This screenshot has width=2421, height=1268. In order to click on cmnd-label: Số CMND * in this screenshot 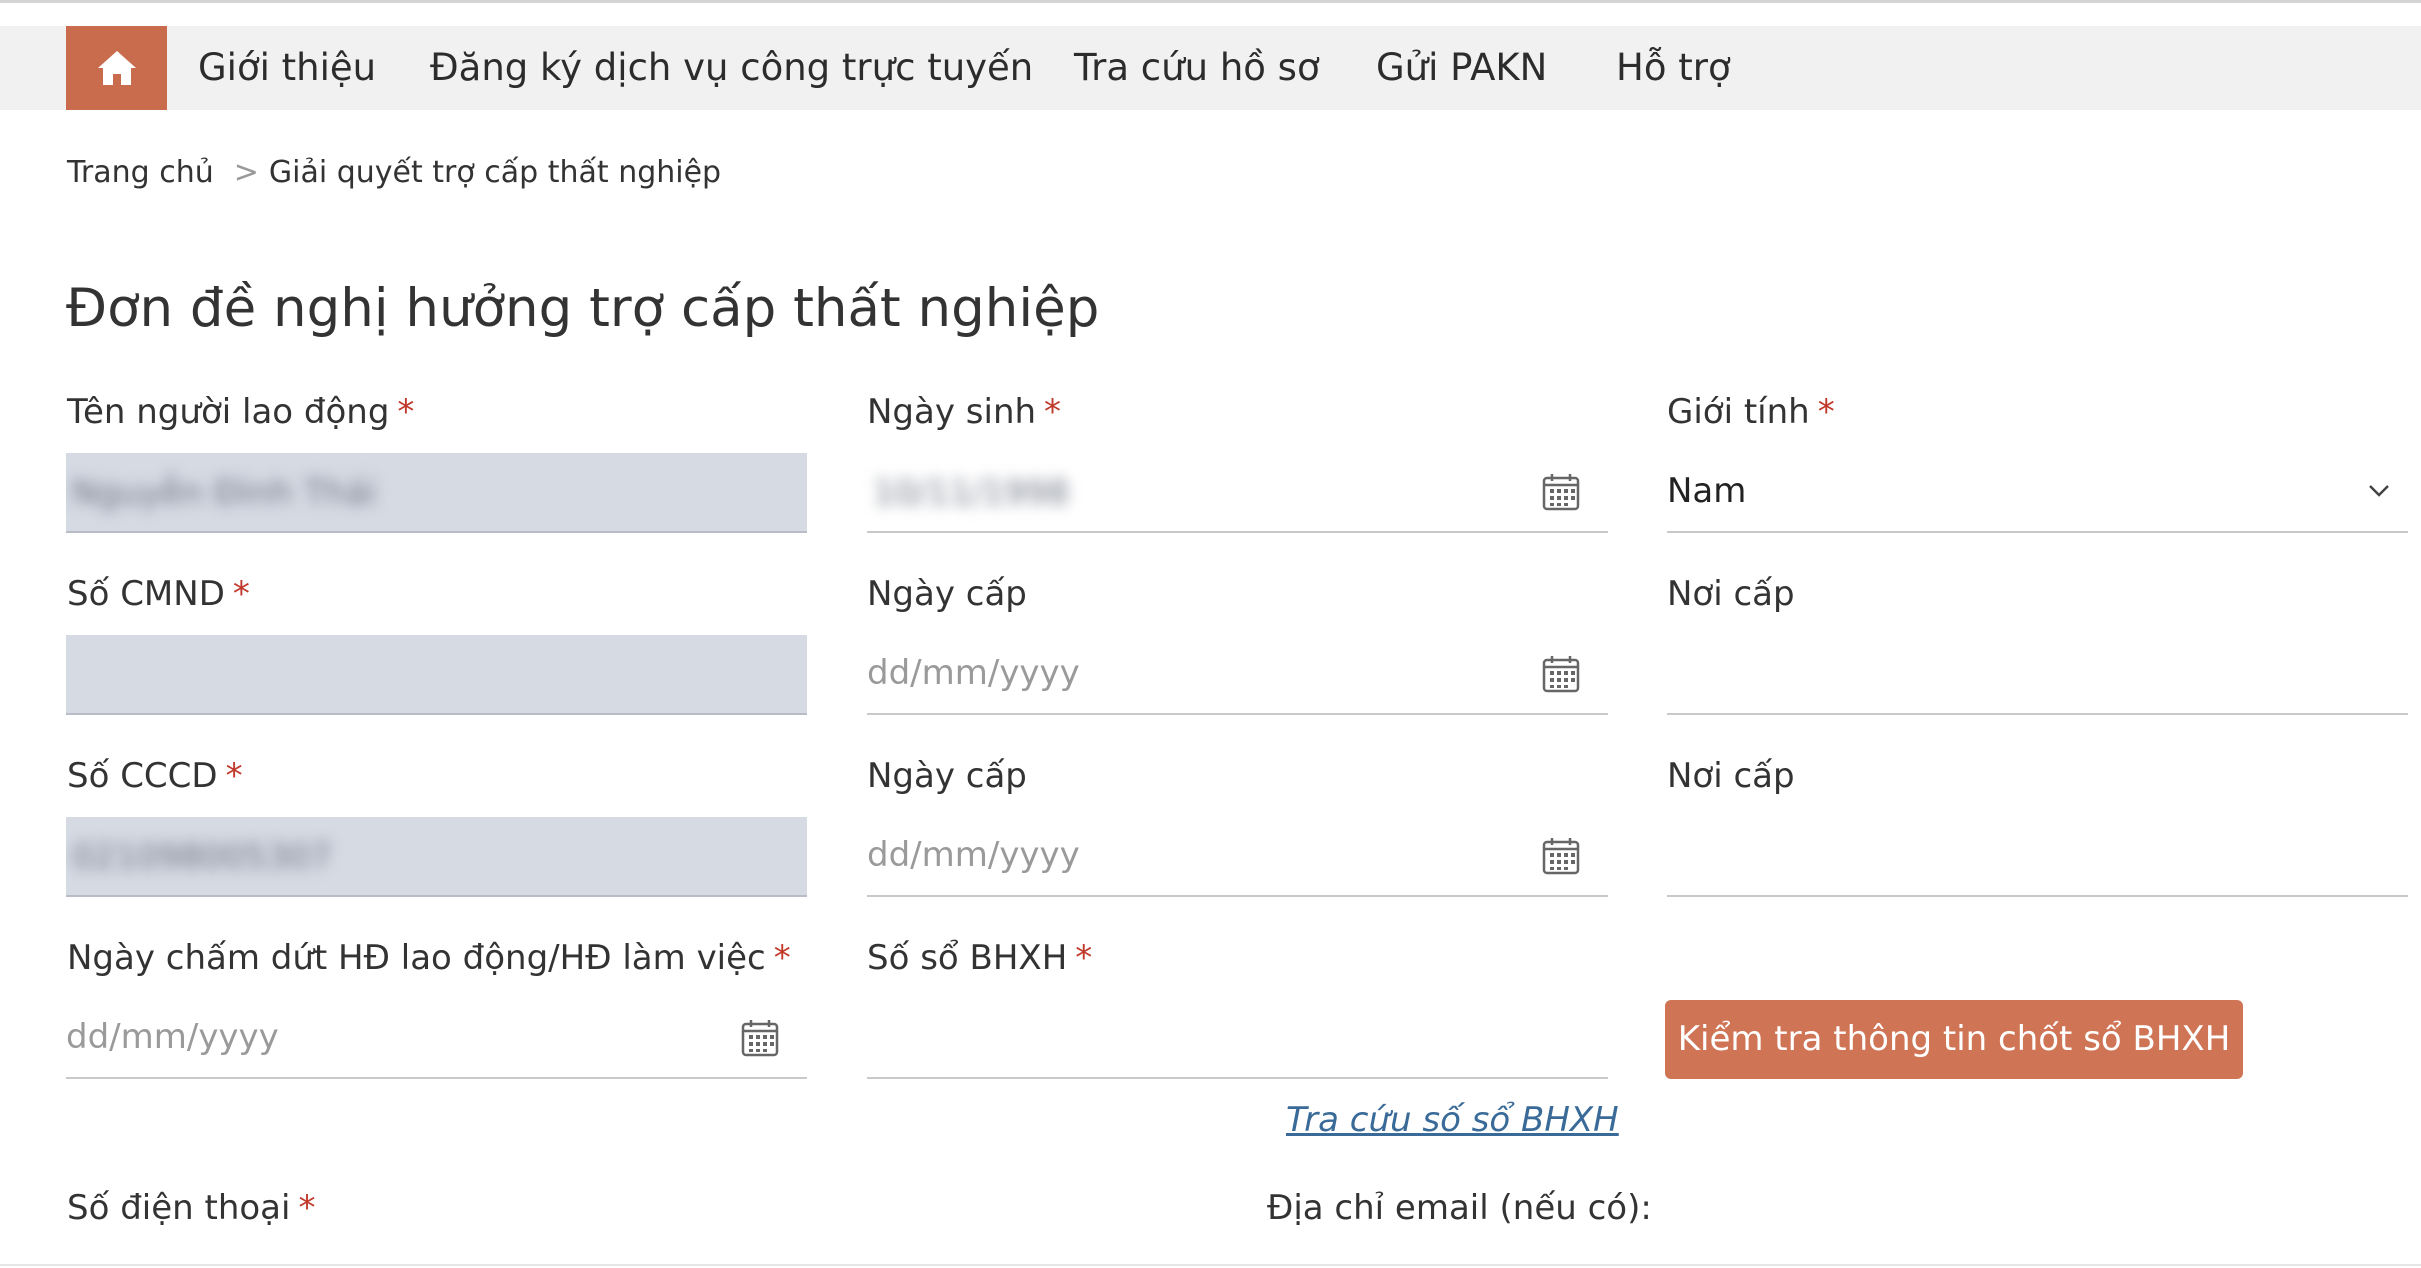, I will do `click(158, 594)`.